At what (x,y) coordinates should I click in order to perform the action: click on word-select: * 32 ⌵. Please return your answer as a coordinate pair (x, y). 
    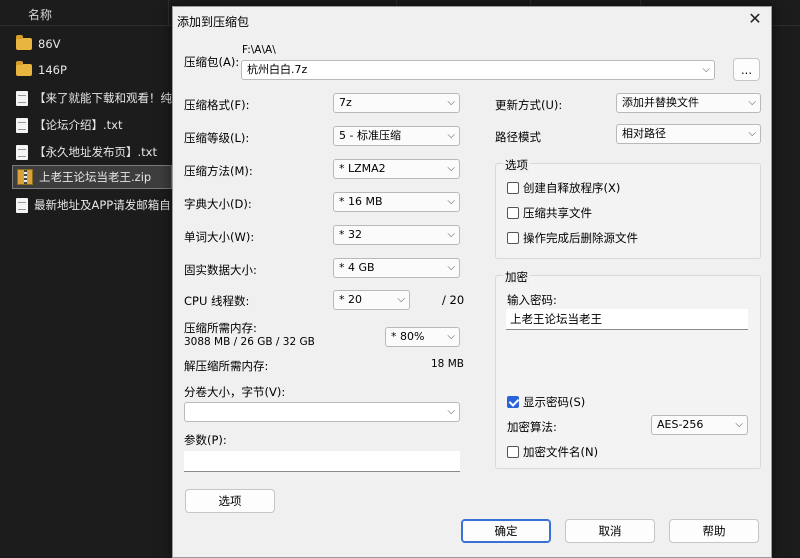
    Looking at the image, I should click on (396, 235).